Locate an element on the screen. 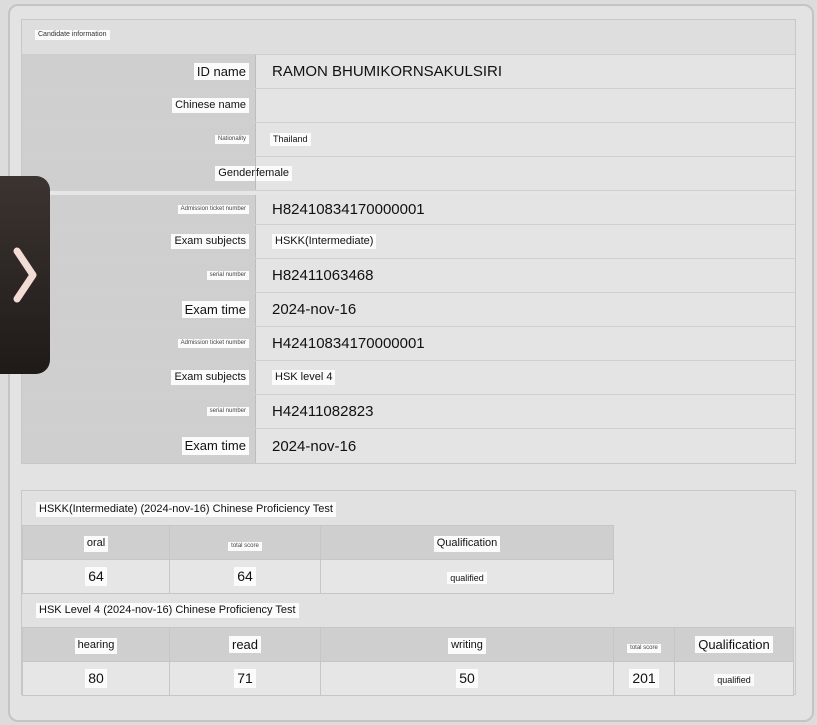  chevron-right-icon is located at coordinates (25, 275).